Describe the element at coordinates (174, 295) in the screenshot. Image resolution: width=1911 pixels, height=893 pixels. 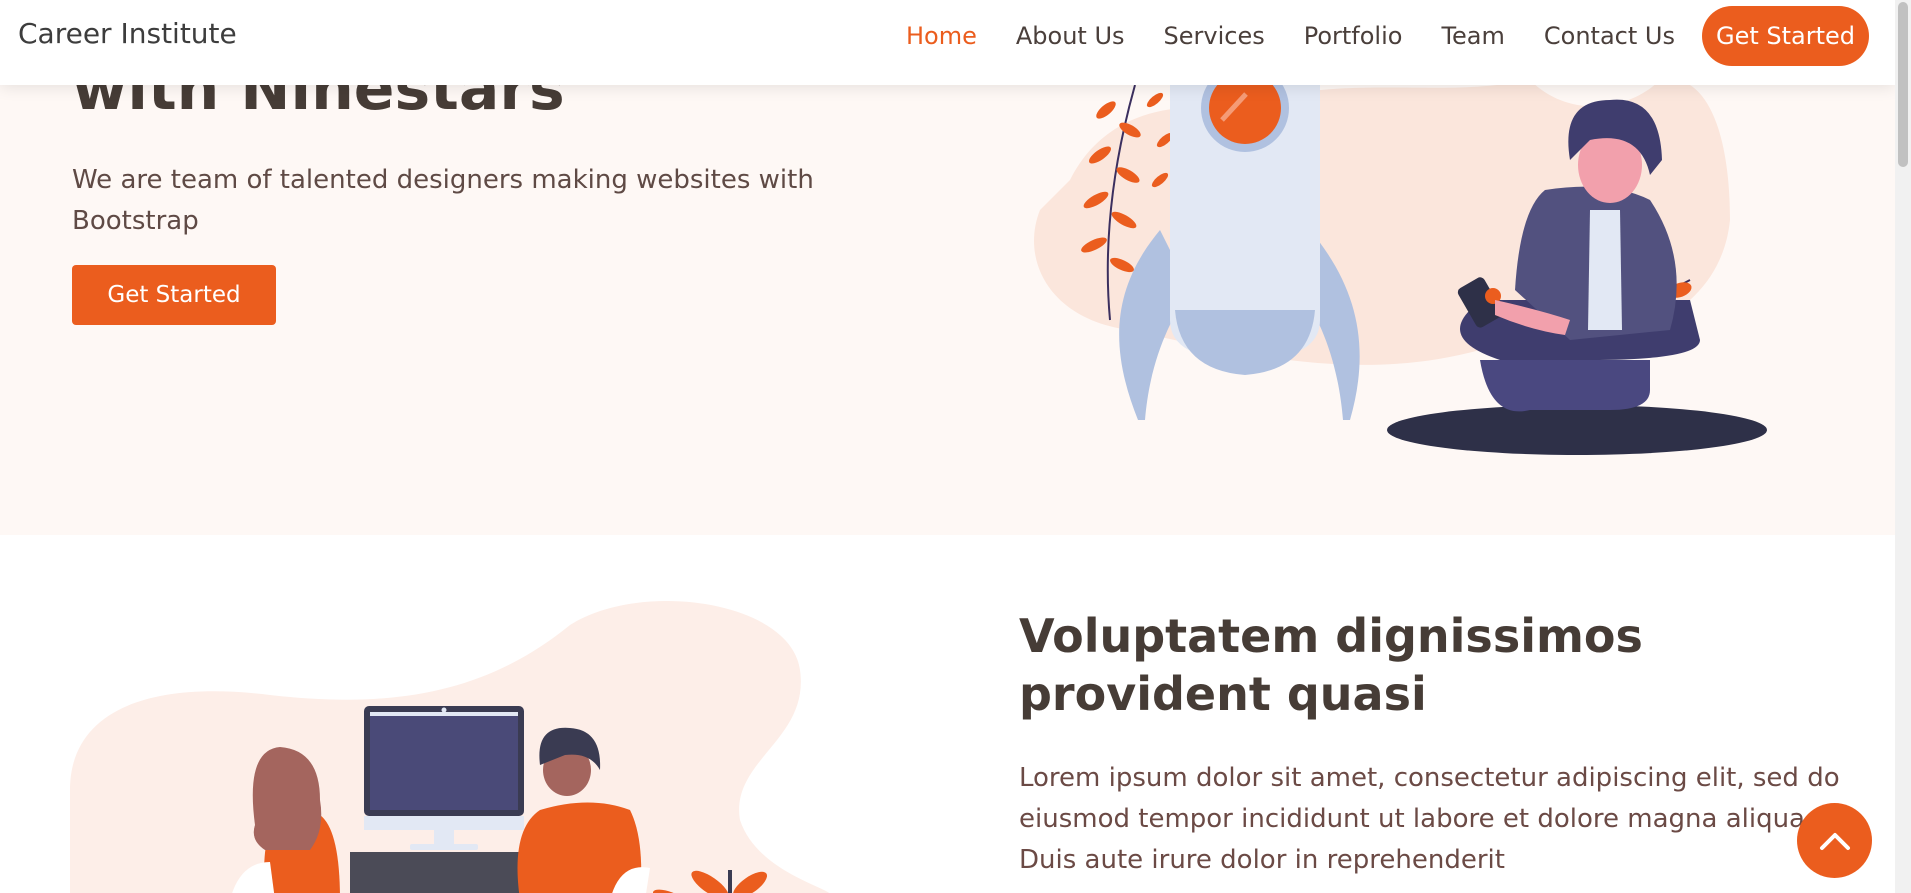
I see `hero-get-started-button: Get Started` at that location.